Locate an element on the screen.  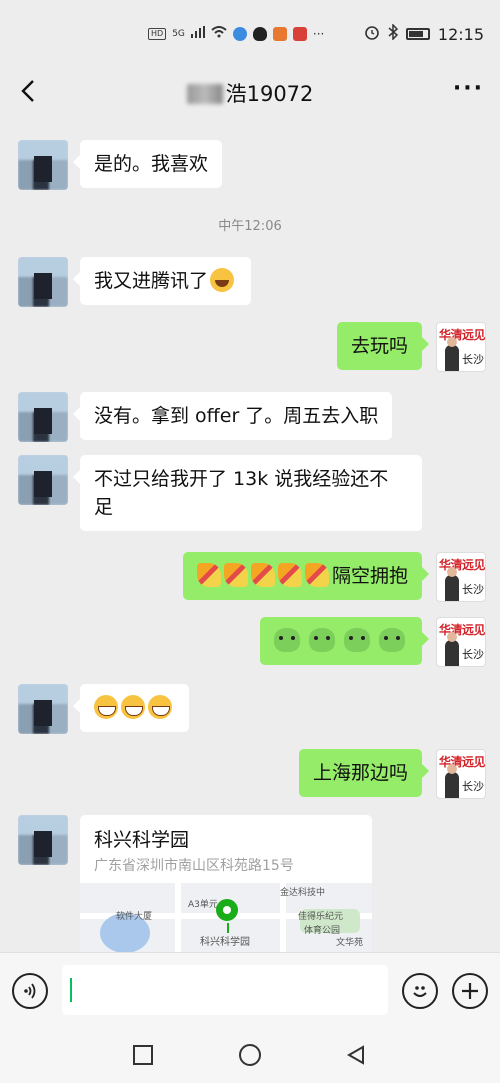
chat-title: 浩19072 is located at coordinates (250, 93).